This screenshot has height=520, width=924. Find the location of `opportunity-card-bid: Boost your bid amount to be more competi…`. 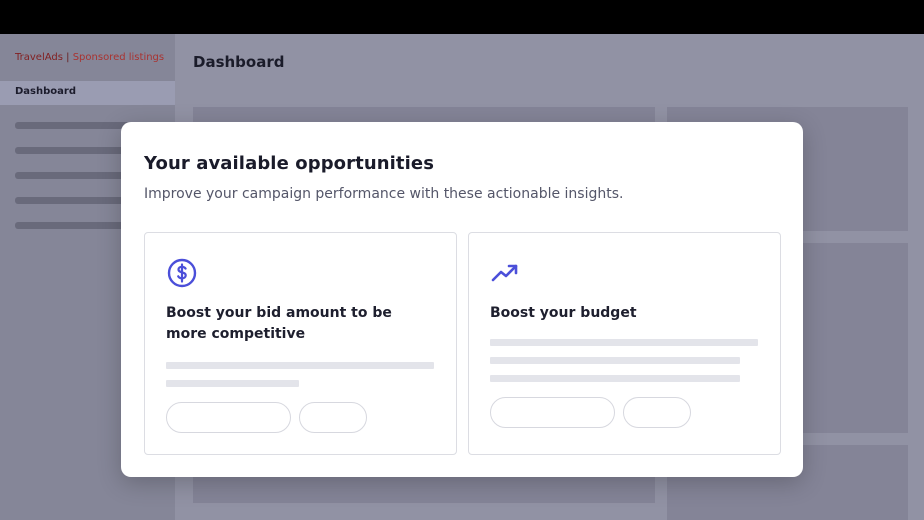

opportunity-card-bid: Boost your bid amount to be more competi… is located at coordinates (300, 343).